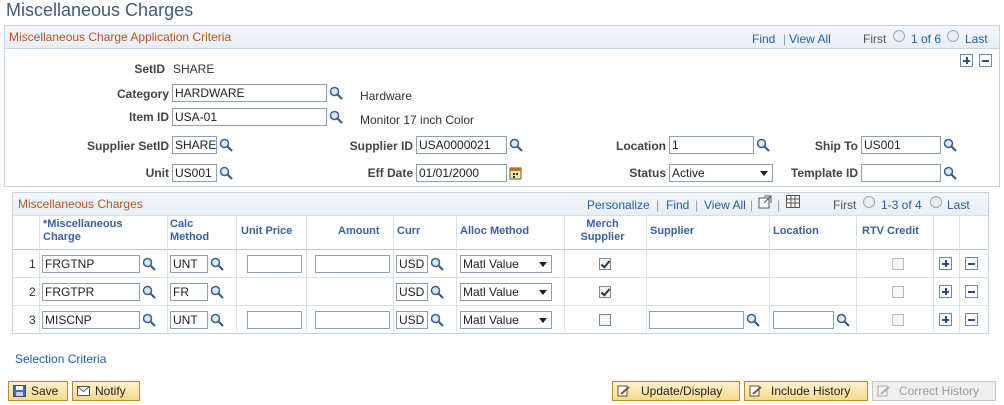 Image resolution: width=1004 pixels, height=405 pixels. I want to click on column-header-calc-method: Calc Method, so click(197, 231).